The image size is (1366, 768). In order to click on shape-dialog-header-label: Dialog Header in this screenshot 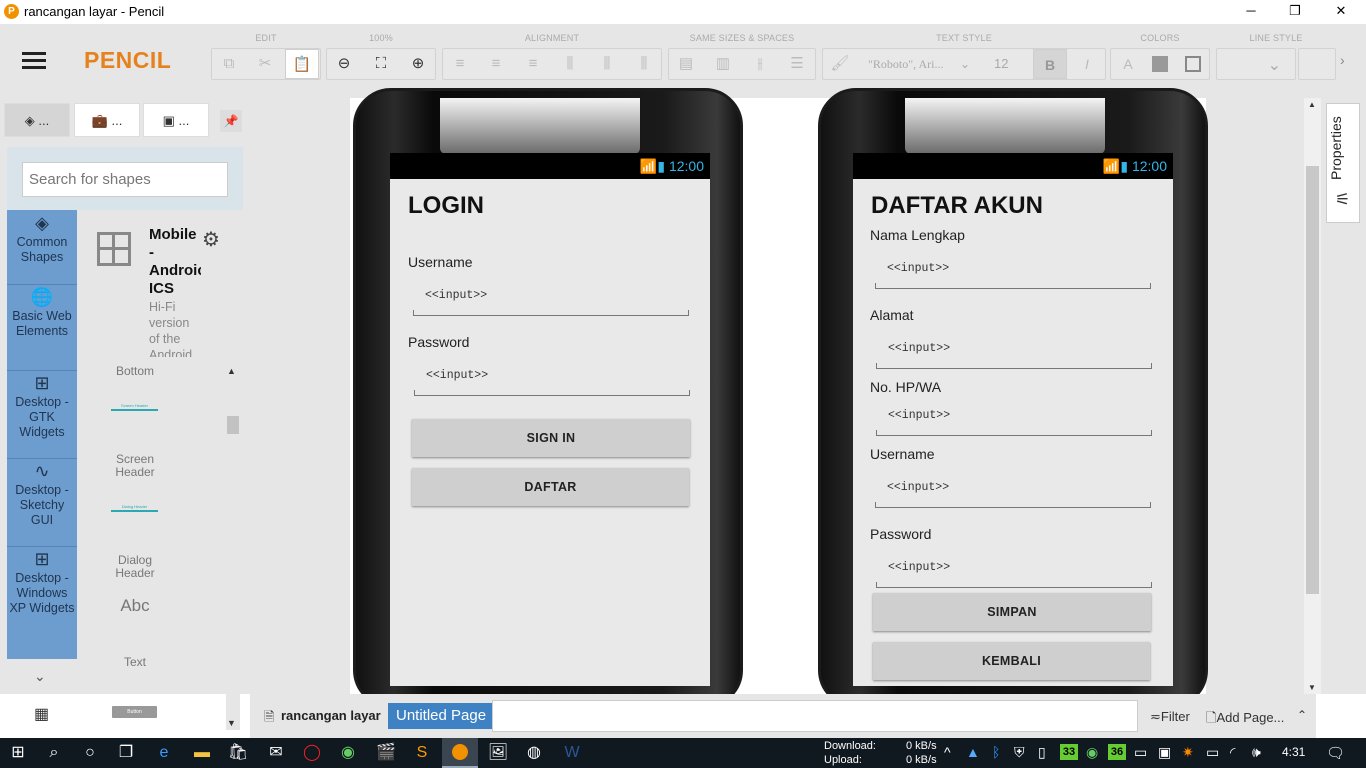, I will do `click(135, 567)`.